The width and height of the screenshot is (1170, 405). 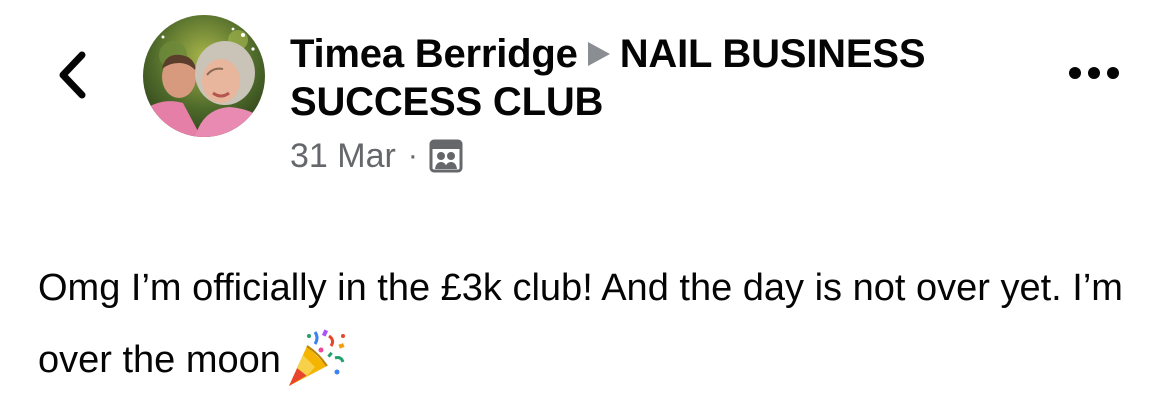 I want to click on triangle-right-icon, so click(x=598, y=54).